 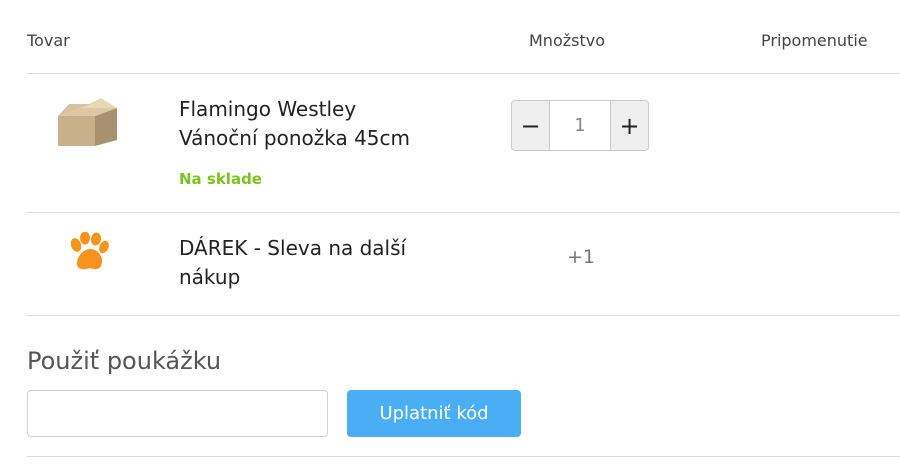 What do you see at coordinates (629, 125) in the screenshot?
I see `increase-button: +` at bounding box center [629, 125].